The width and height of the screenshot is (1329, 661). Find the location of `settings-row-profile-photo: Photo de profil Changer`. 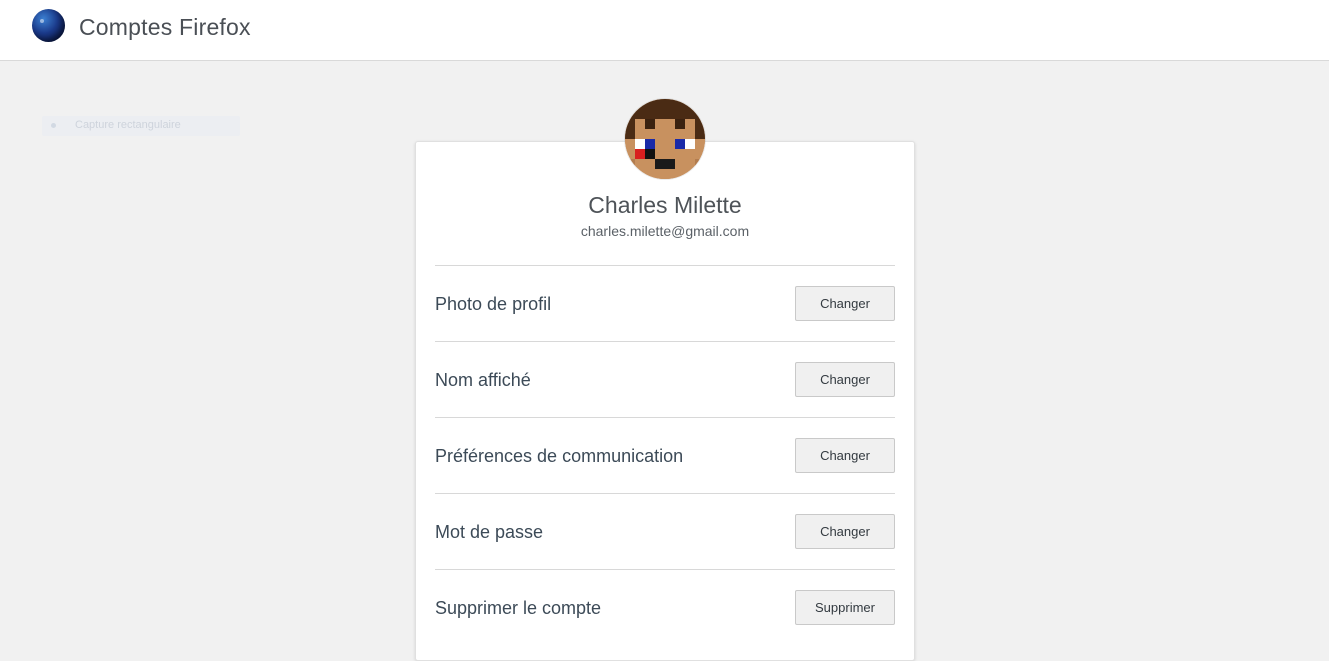

settings-row-profile-photo: Photo de profil Changer is located at coordinates (665, 303).